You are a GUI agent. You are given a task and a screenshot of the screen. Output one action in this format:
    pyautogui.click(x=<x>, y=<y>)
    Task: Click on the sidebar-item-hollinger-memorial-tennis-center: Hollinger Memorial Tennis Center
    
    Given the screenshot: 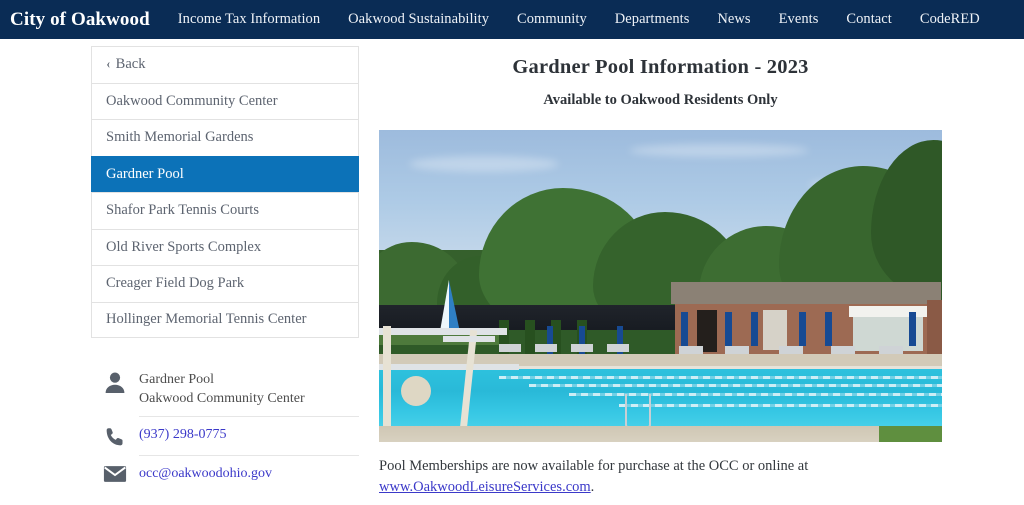 What is the action you would take?
    pyautogui.click(x=225, y=319)
    